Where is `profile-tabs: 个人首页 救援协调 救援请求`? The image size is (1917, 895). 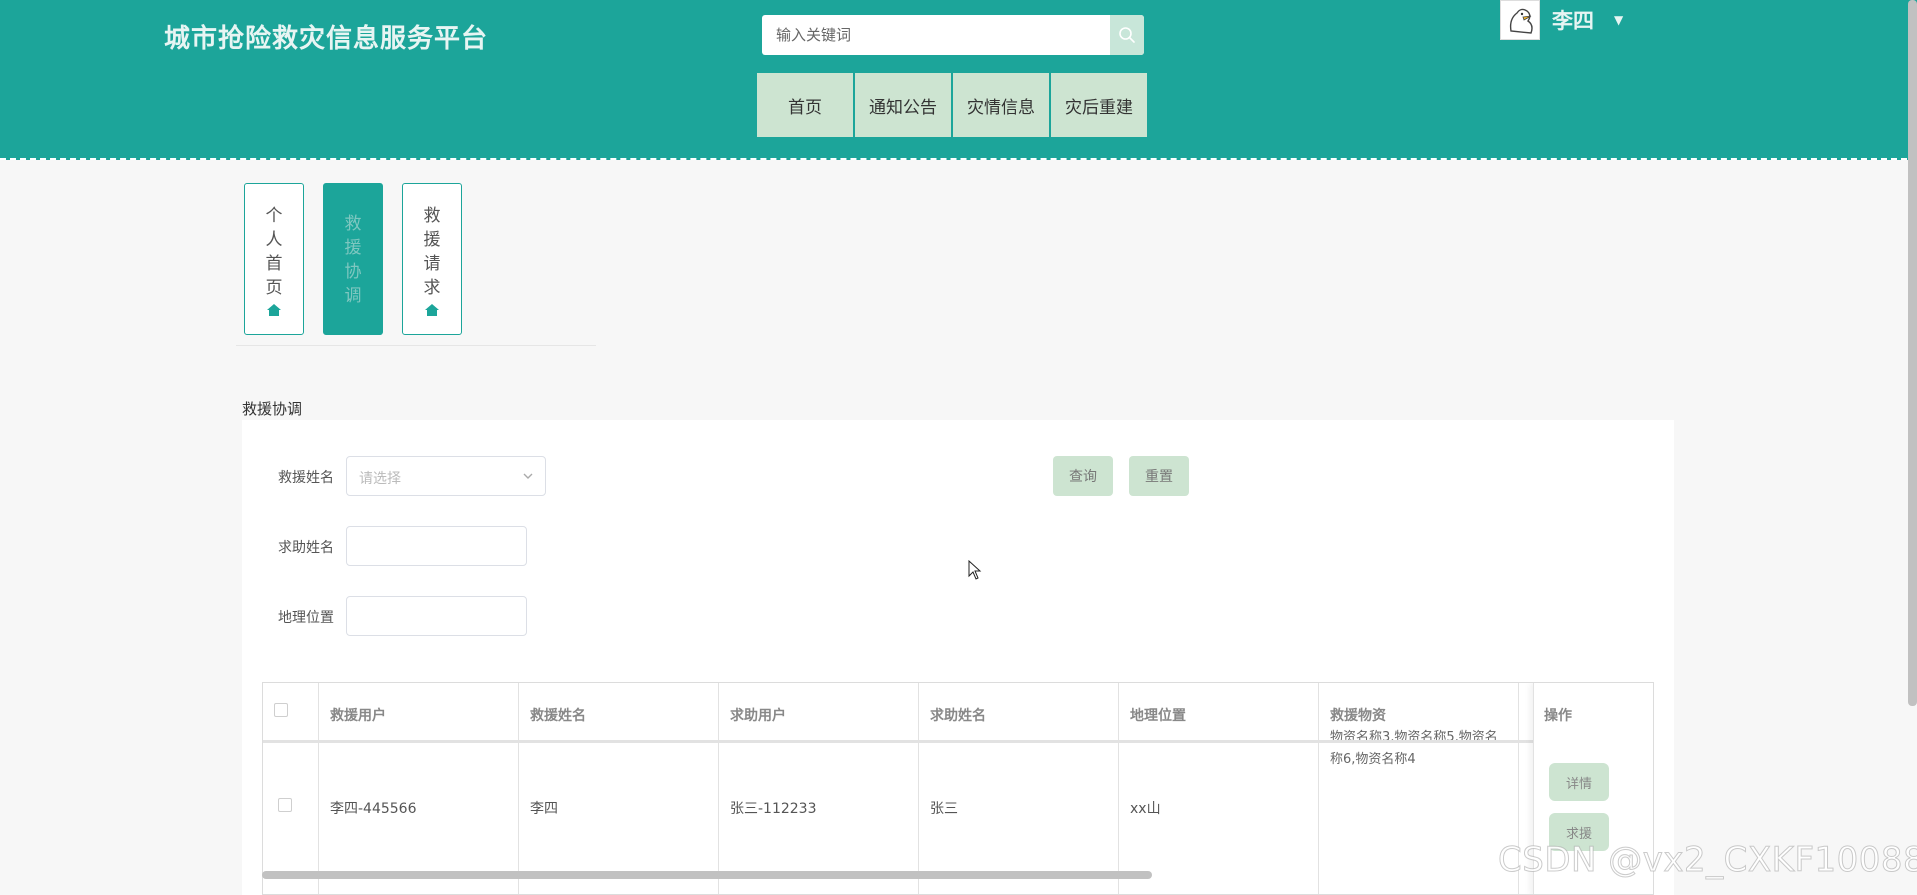
profile-tabs: 个人首页 救援协调 救援请求 is located at coordinates (353, 259).